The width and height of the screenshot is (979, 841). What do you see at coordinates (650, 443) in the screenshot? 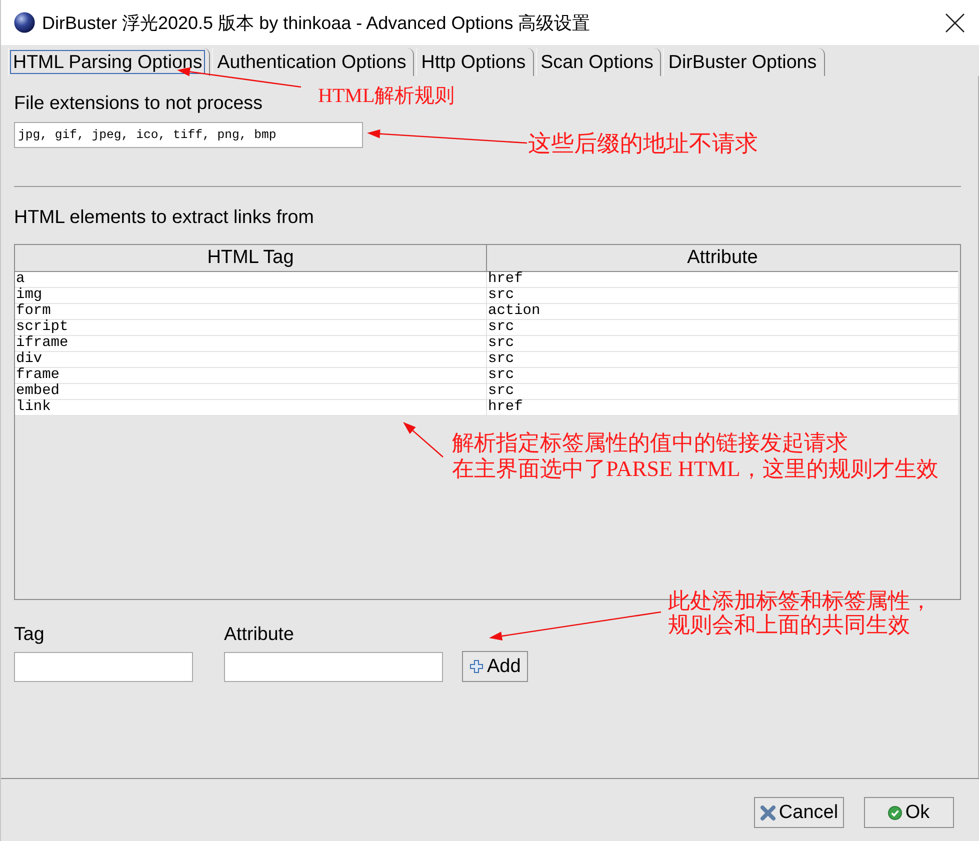
I see `annotation-note: 解析指定标签属性的值中的链接发起请求` at bounding box center [650, 443].